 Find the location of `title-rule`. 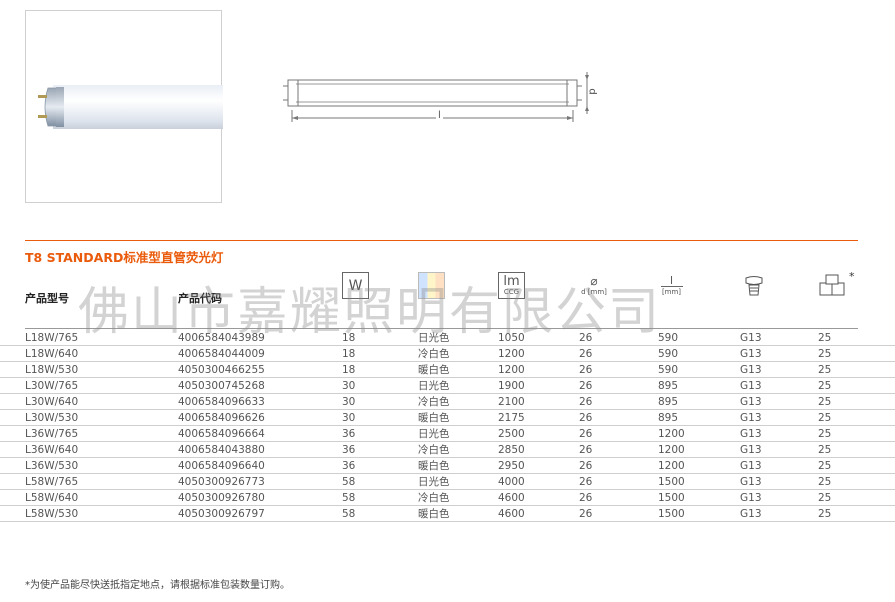

title-rule is located at coordinates (441, 240).